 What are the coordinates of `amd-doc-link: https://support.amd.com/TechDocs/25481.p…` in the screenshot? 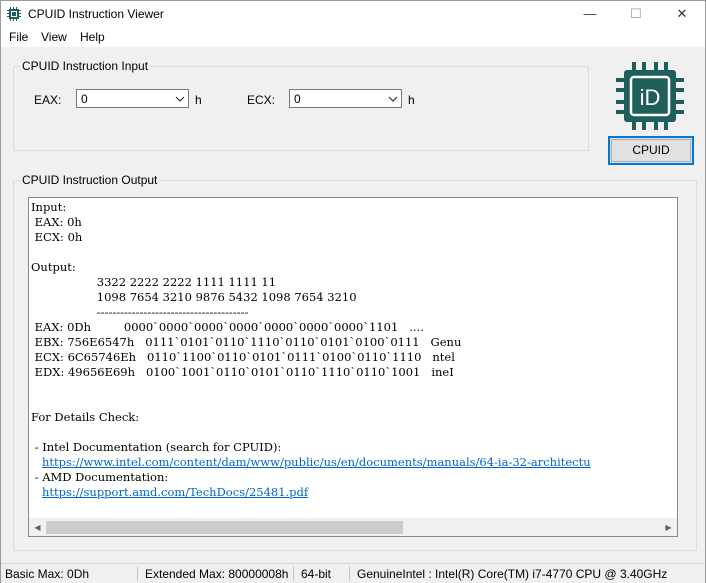 It's located at (175, 492).